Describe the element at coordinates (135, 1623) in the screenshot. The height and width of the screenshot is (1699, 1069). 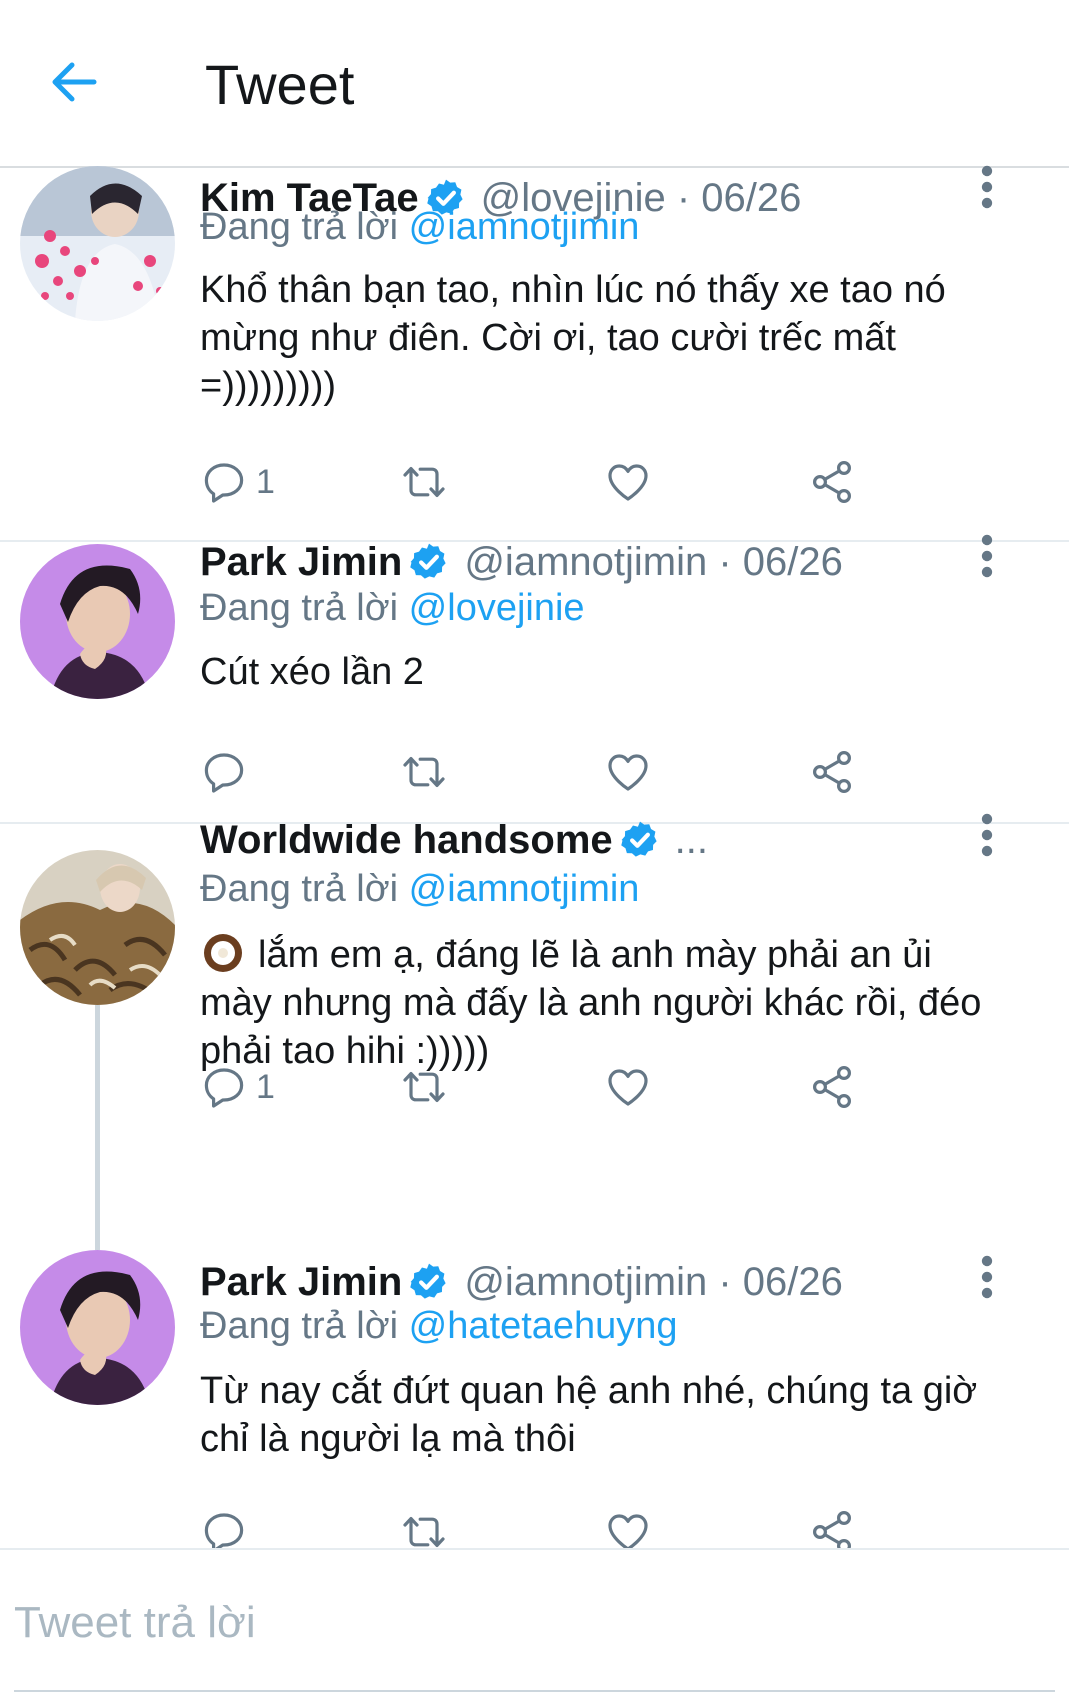
I see `reply-input: Tweet trả lời` at that location.